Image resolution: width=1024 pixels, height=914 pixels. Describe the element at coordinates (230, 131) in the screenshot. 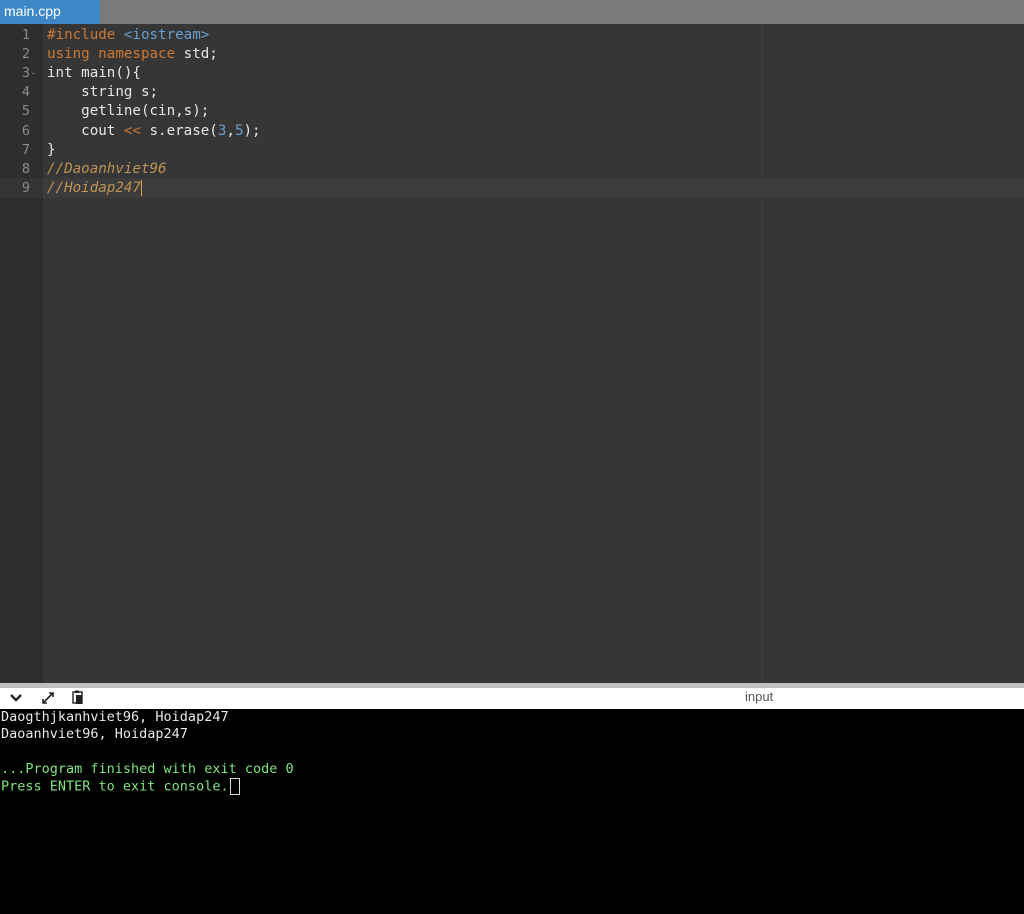

I see `code-text: ,` at that location.